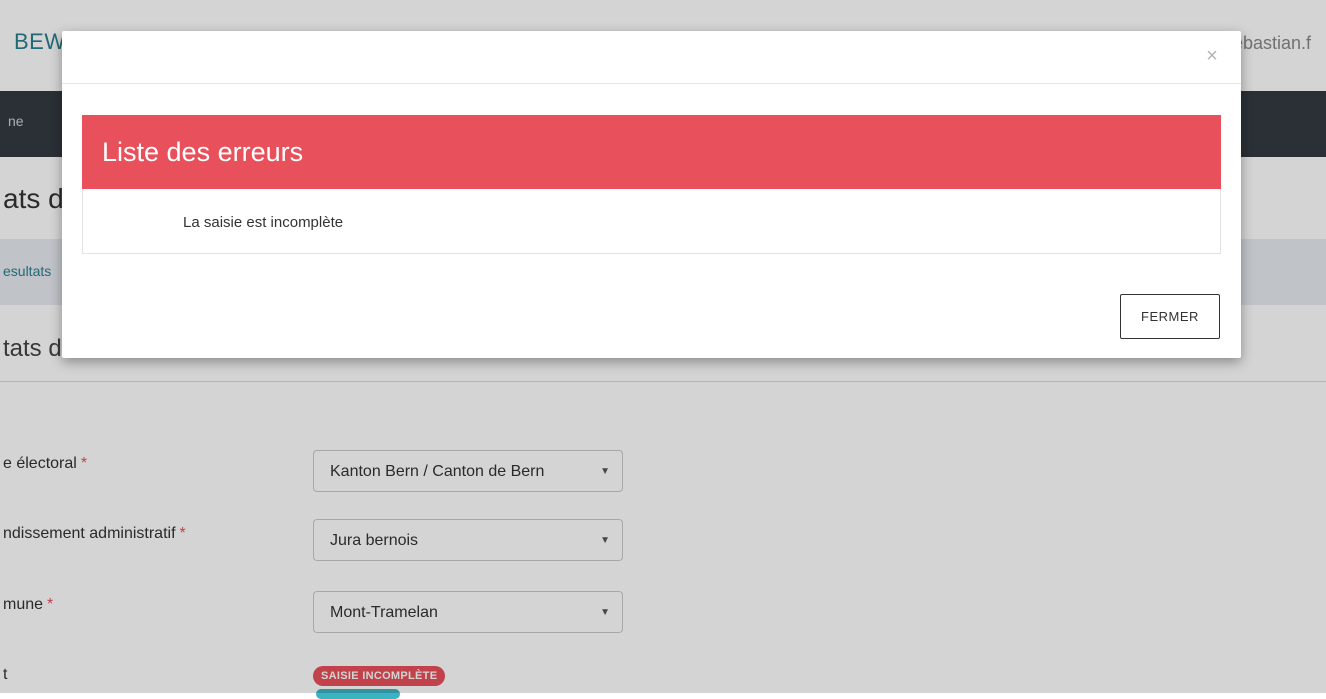  What do you see at coordinates (263, 222) in the screenshot?
I see `error-message: La saisie est incomplète` at bounding box center [263, 222].